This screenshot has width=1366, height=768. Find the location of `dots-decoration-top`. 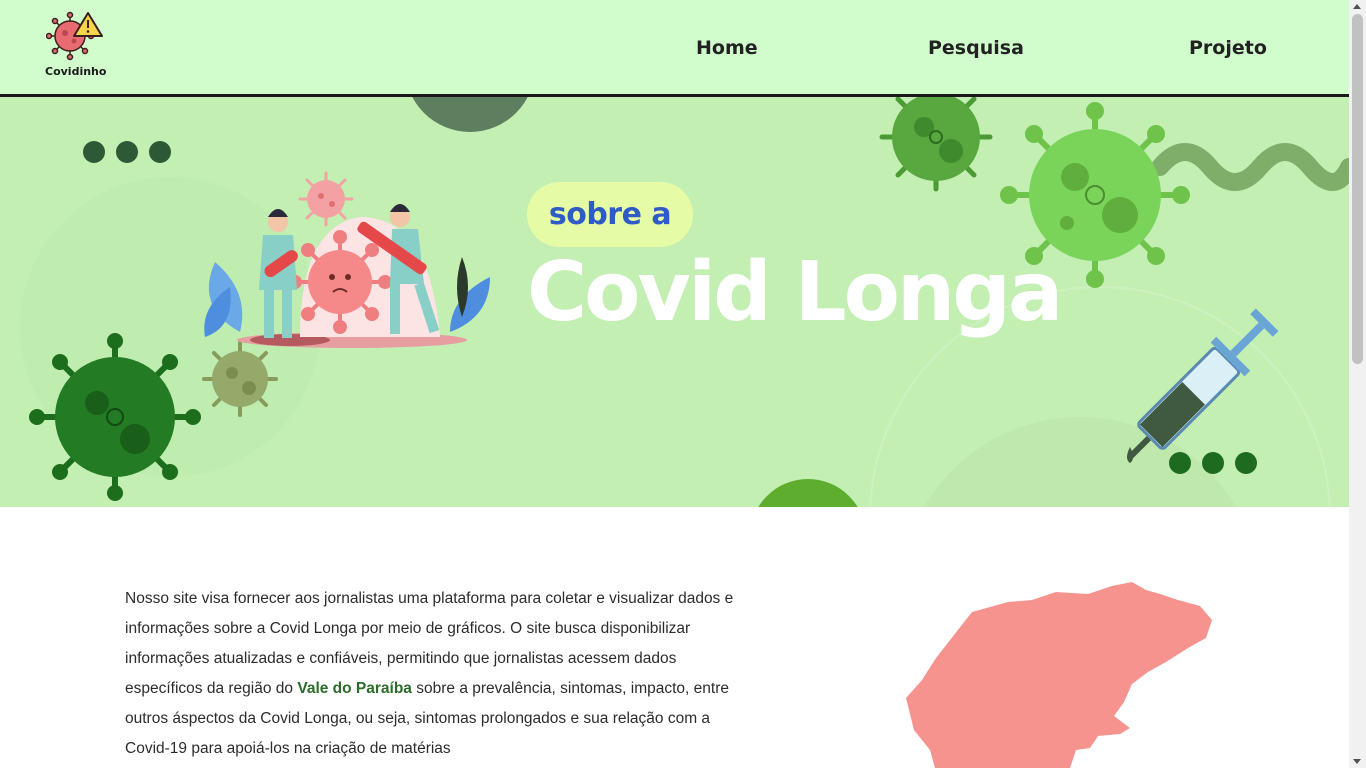

dots-decoration-top is located at coordinates (127, 152).